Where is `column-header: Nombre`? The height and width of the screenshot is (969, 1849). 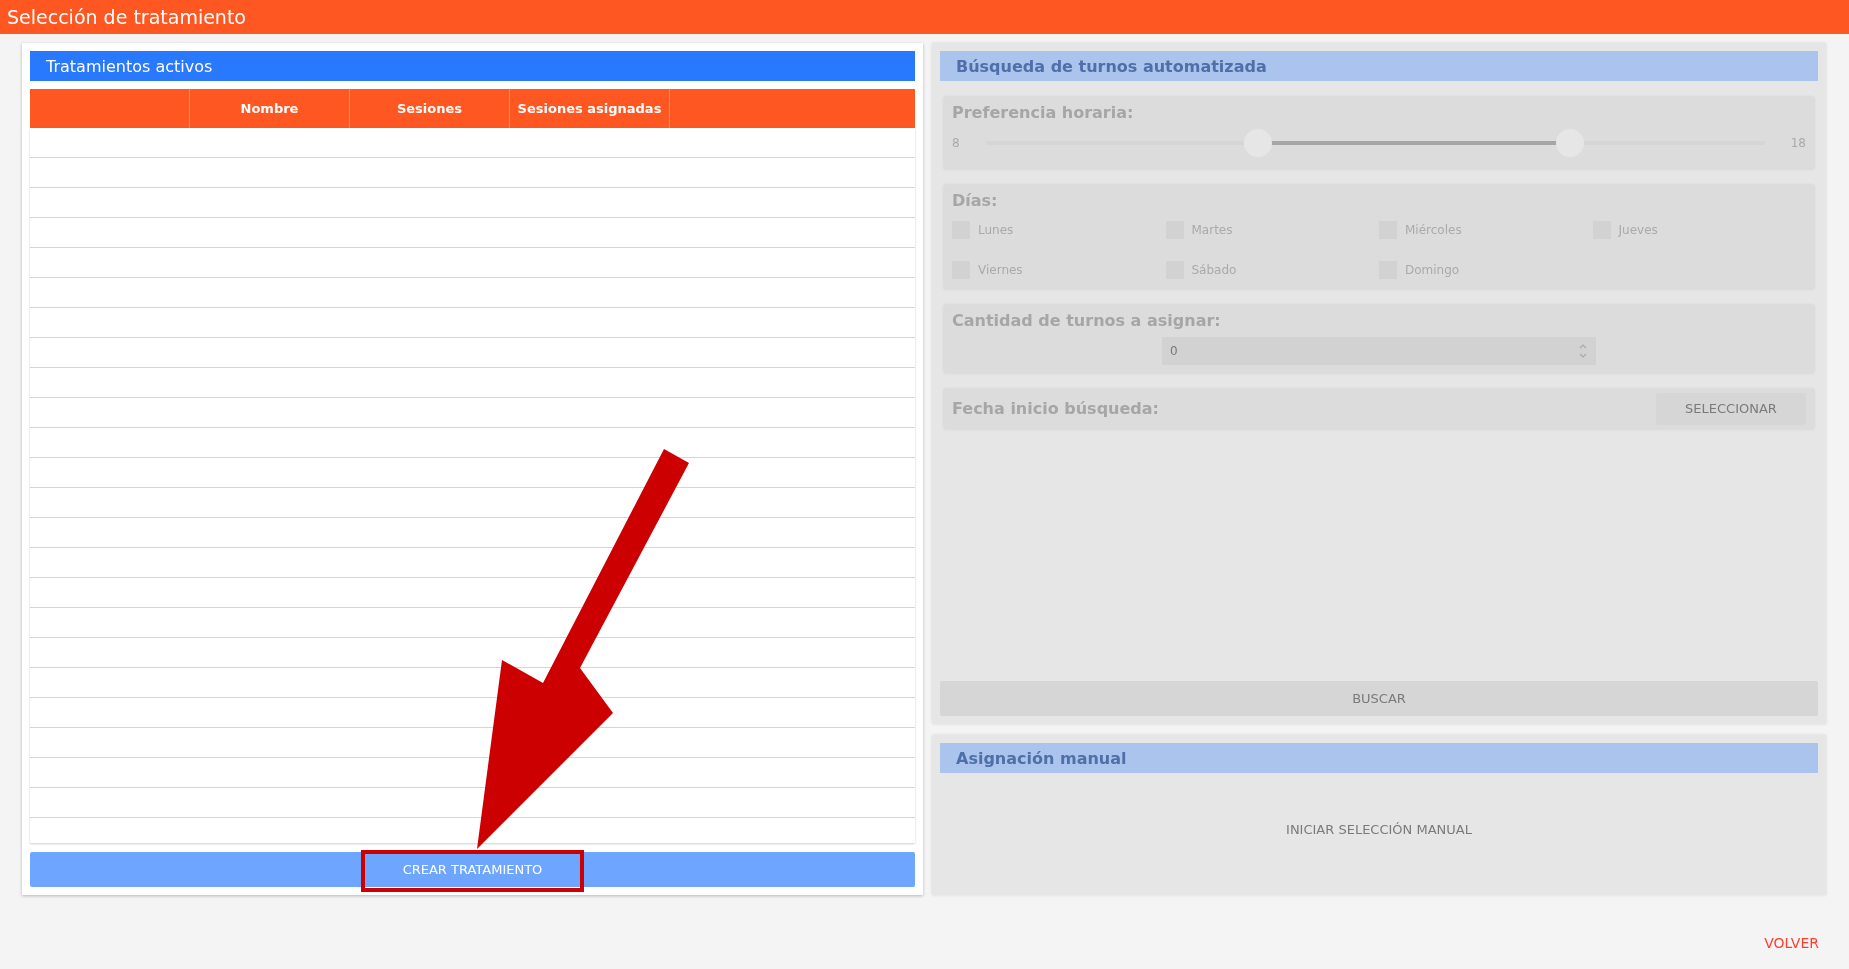
column-header: Nombre is located at coordinates (270, 108).